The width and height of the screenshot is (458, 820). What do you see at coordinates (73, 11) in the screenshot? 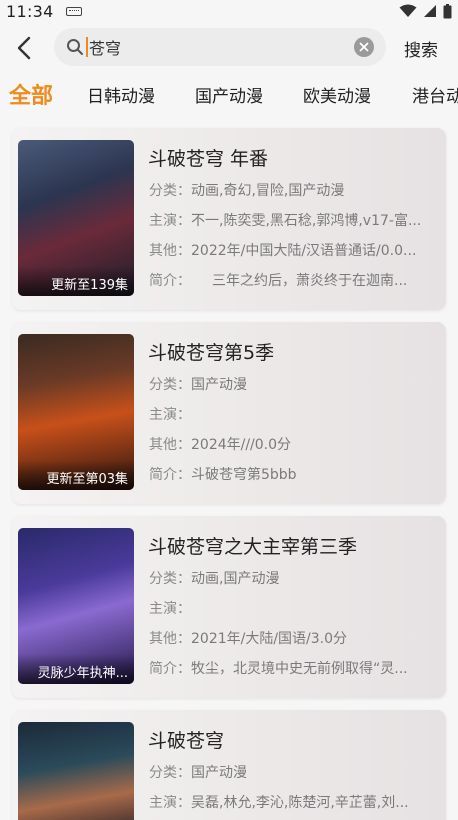
I see `keyboard-icon` at bounding box center [73, 11].